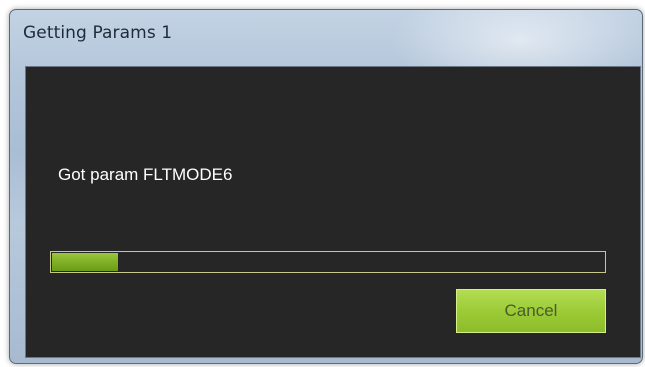 The image size is (645, 367). Describe the element at coordinates (145, 174) in the screenshot. I see `status-message: Got param FLTMODE6` at that location.